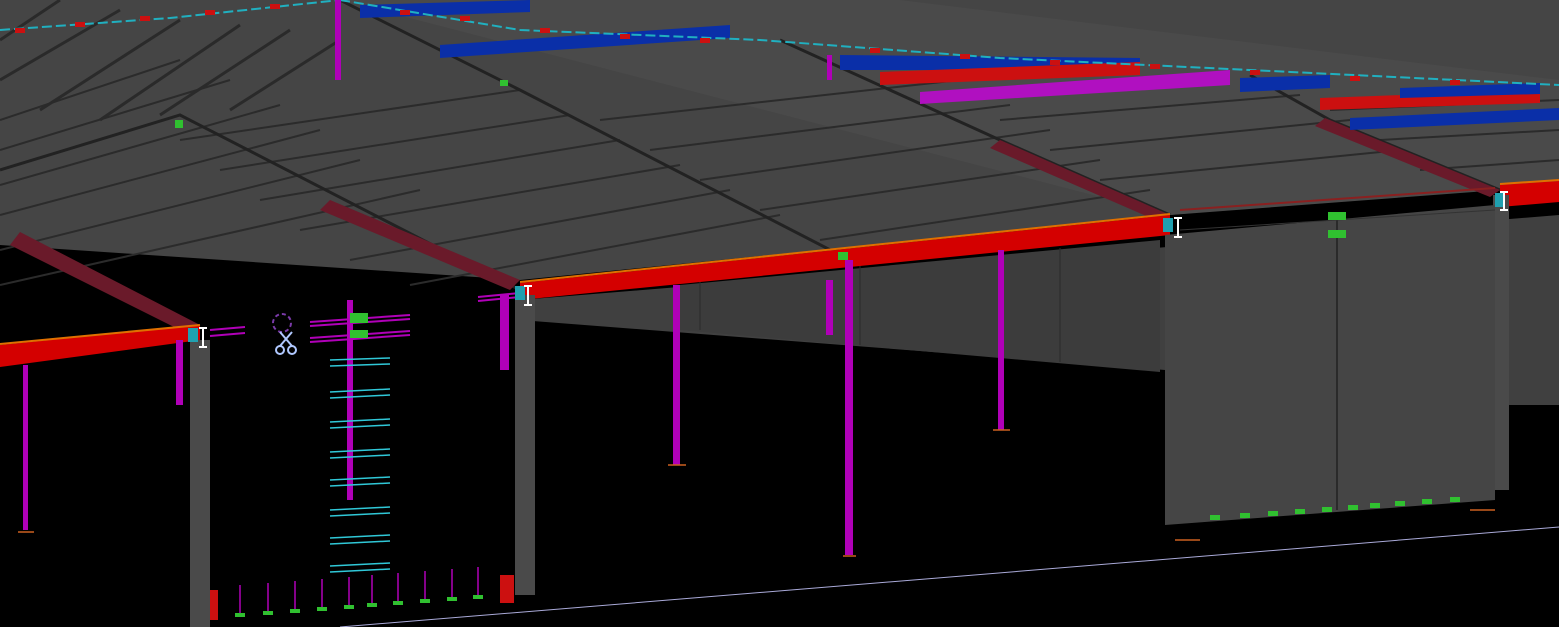 The height and width of the screenshot is (627, 1559). What do you see at coordinates (1330, 356) in the screenshot?
I see `right-wall-panel` at bounding box center [1330, 356].